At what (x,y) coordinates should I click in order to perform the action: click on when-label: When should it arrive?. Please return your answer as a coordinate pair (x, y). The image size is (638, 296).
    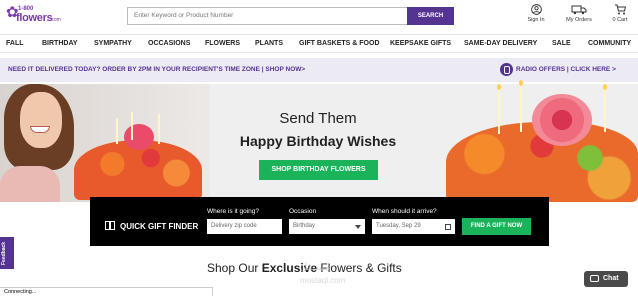
    Looking at the image, I should click on (404, 211).